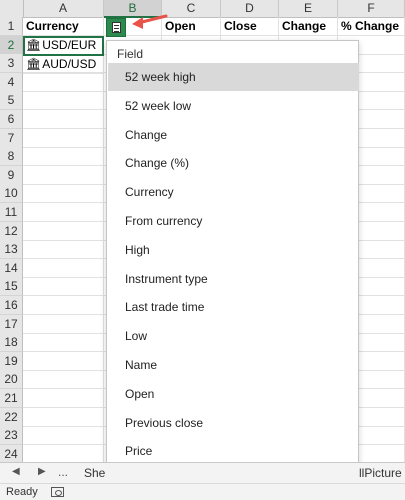 Image resolution: width=405 pixels, height=500 pixels. I want to click on dropdown-item: 52 week low, so click(233, 106).